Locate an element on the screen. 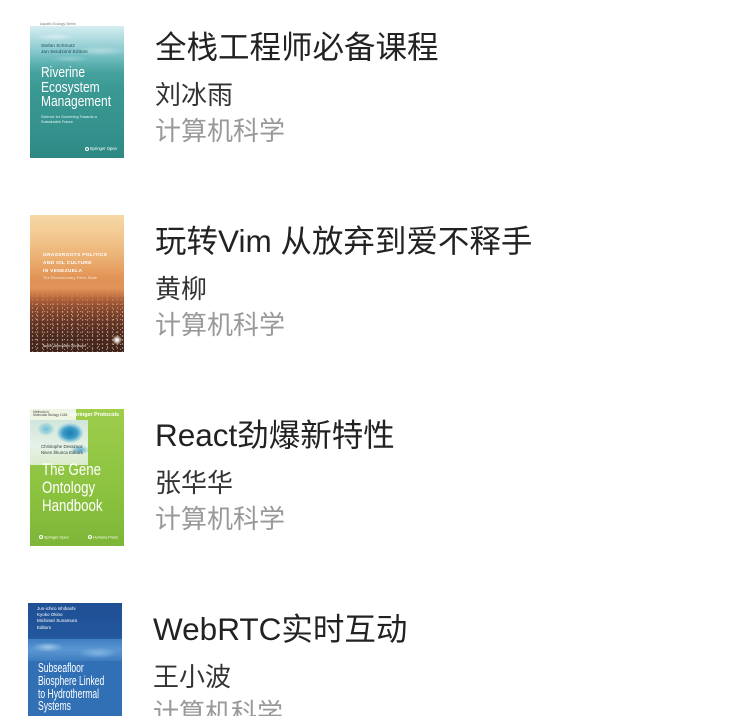  cover-author: Iselin Åsedotter Strønen is located at coordinates (64, 345).